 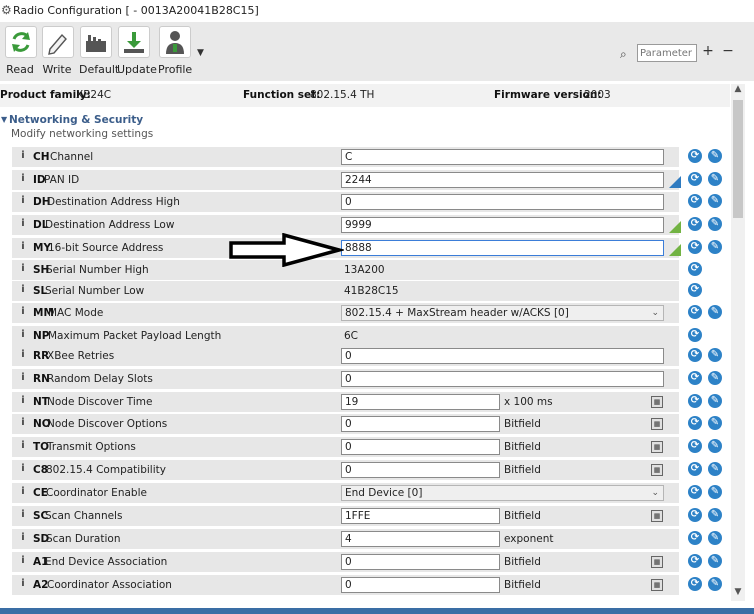 I want to click on select-value: 802.15.4 + MaxStream header w/ACKS [0], so click(x=457, y=313).